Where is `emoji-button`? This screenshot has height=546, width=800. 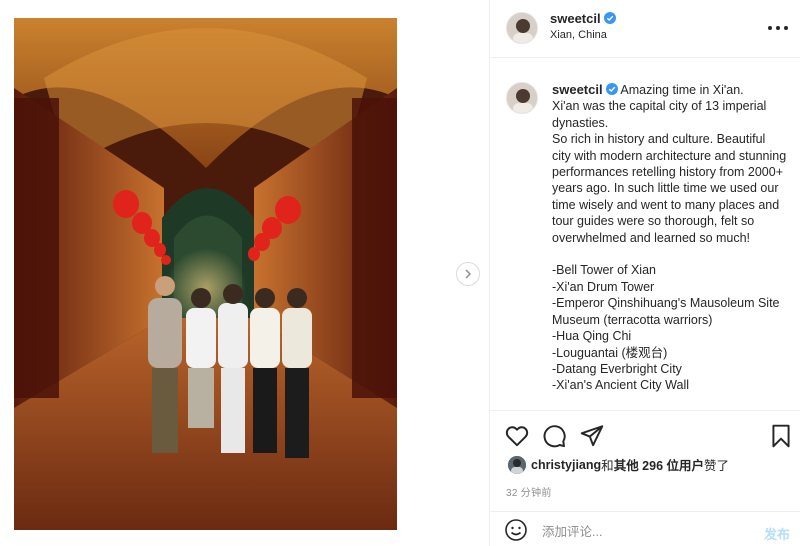
emoji-button is located at coordinates (517, 531).